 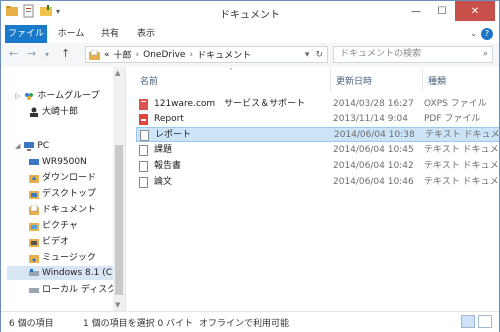 I want to click on close-button: ✕, so click(x=475, y=11).